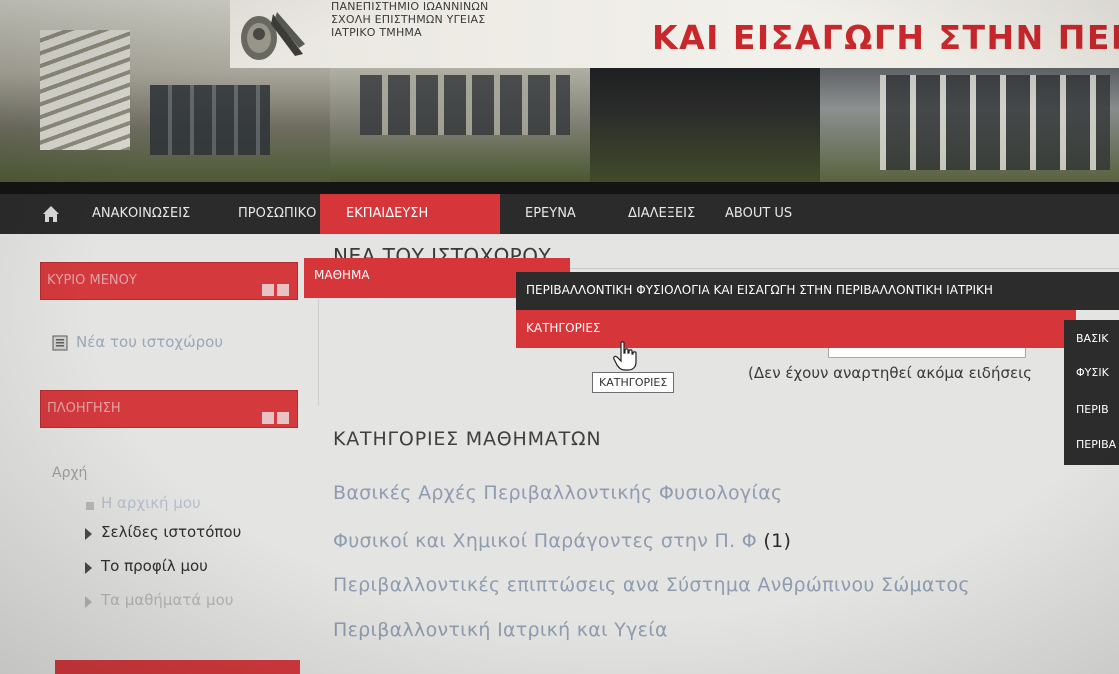 The height and width of the screenshot is (674, 1119). Describe the element at coordinates (169, 281) in the screenshot. I see `block-main-menu-header: ΚΥΡΙΟ ΜΕΝΟΥ` at that location.